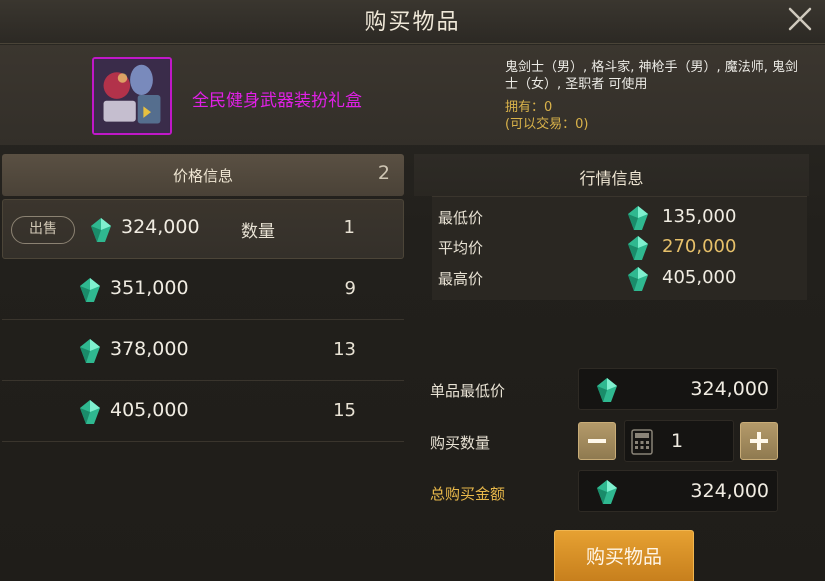 This screenshot has height=581, width=825. What do you see at coordinates (678, 491) in the screenshot?
I see `total-amount-field: 324,000` at bounding box center [678, 491].